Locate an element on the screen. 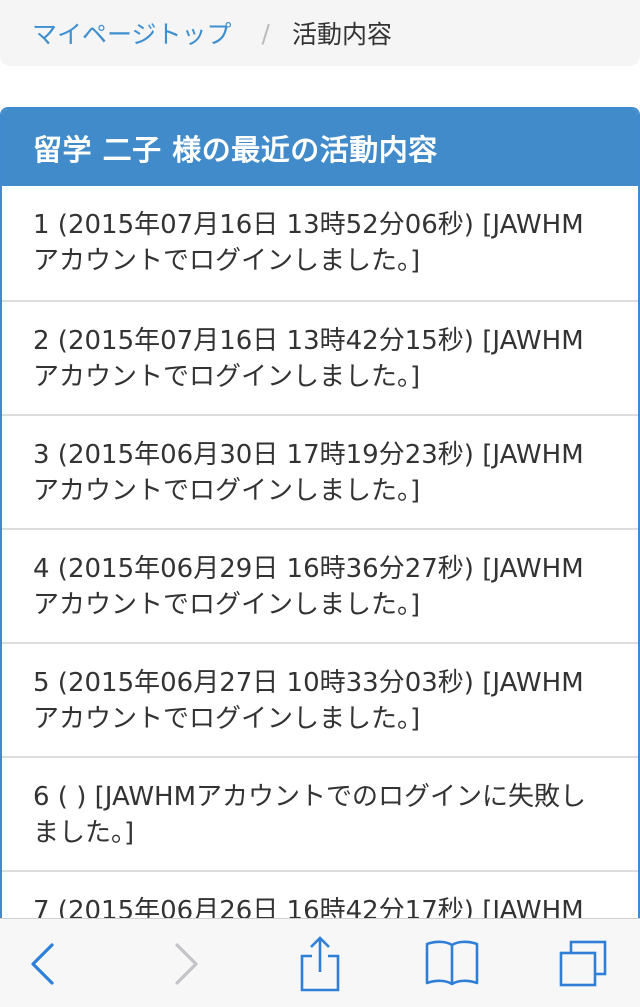 The height and width of the screenshot is (1007, 640). bookmarks-button is located at coordinates (452, 963).